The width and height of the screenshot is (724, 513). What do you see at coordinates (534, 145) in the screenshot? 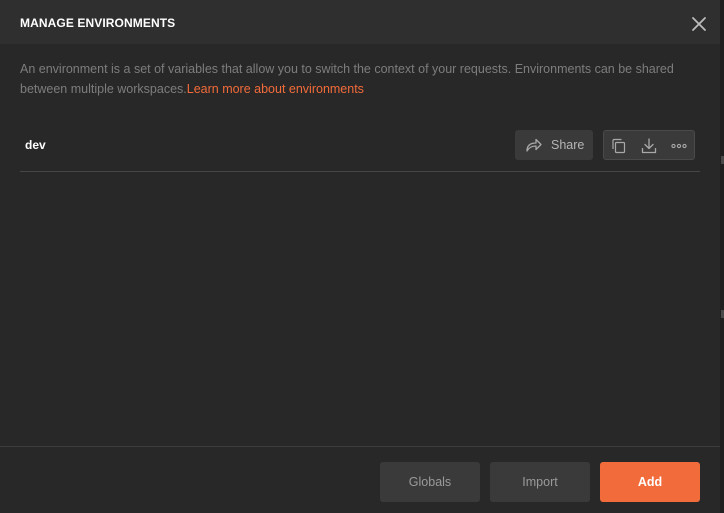
I see `share-arrow-icon` at bounding box center [534, 145].